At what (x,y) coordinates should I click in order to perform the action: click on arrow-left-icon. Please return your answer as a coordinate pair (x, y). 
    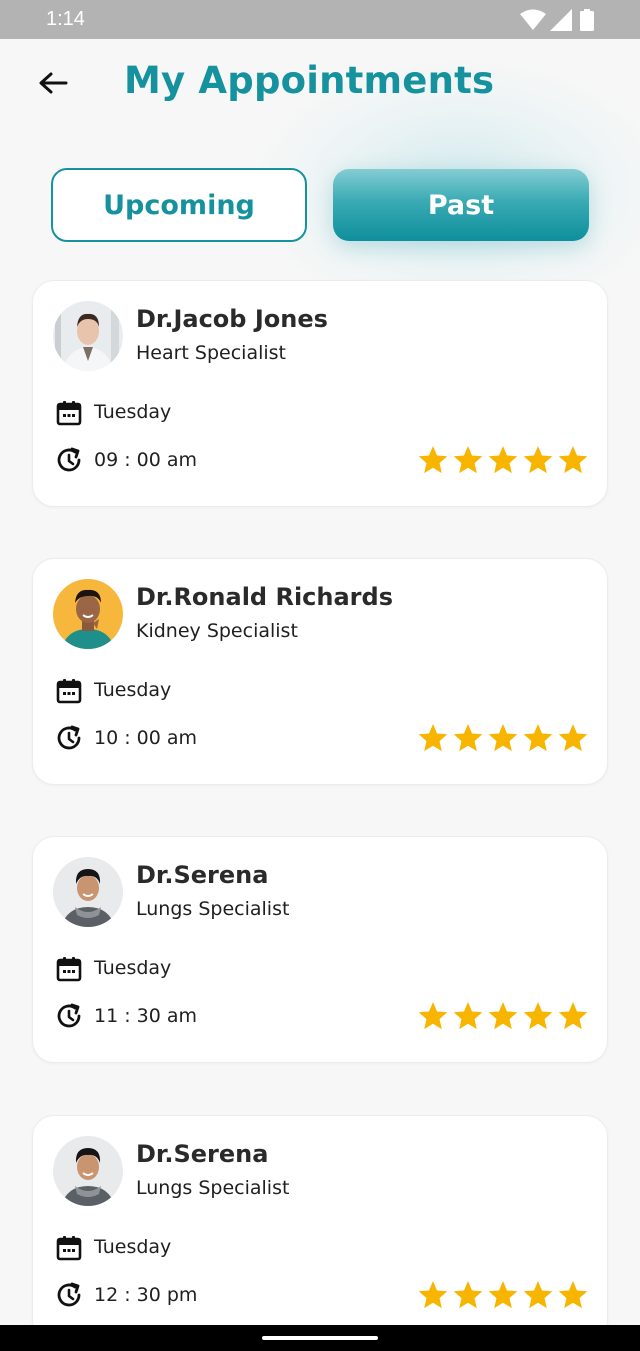
    Looking at the image, I should click on (53, 83).